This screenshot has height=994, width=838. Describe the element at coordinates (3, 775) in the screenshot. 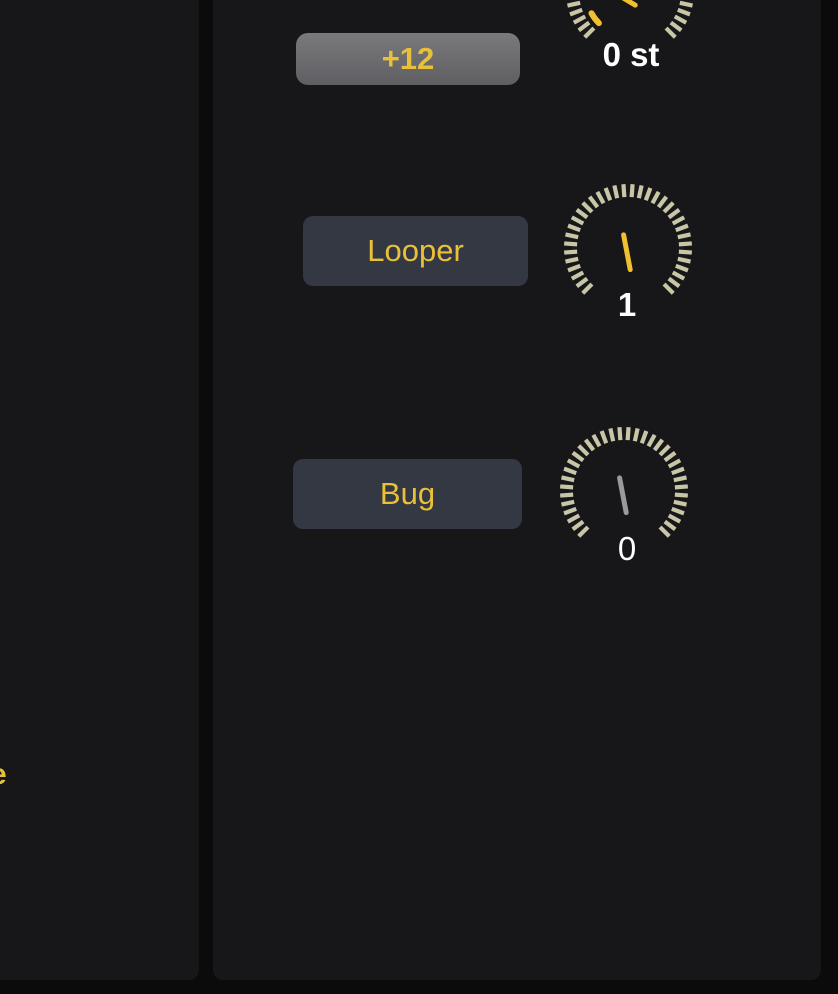

I see `left-panel-label: e` at that location.